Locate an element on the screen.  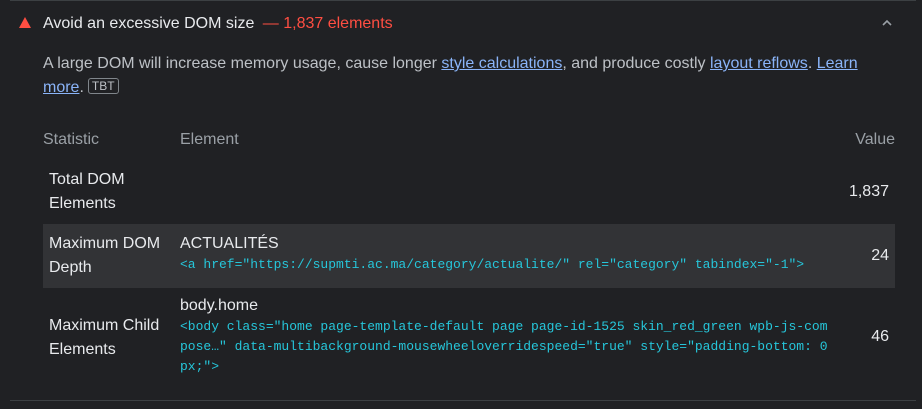
statistic-cell: Total DOM Elements is located at coordinates (87, 191).